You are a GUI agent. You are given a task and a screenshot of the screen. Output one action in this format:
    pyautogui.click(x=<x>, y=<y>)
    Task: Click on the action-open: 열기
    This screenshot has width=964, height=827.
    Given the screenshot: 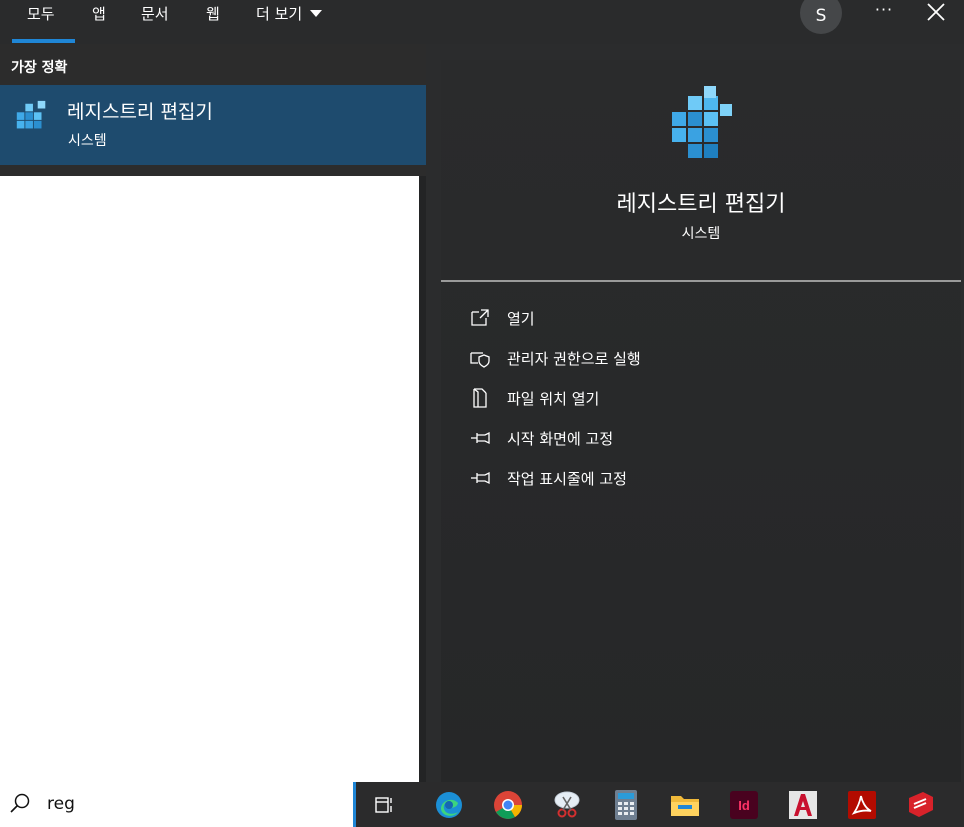 What is the action you would take?
    pyautogui.click(x=502, y=318)
    